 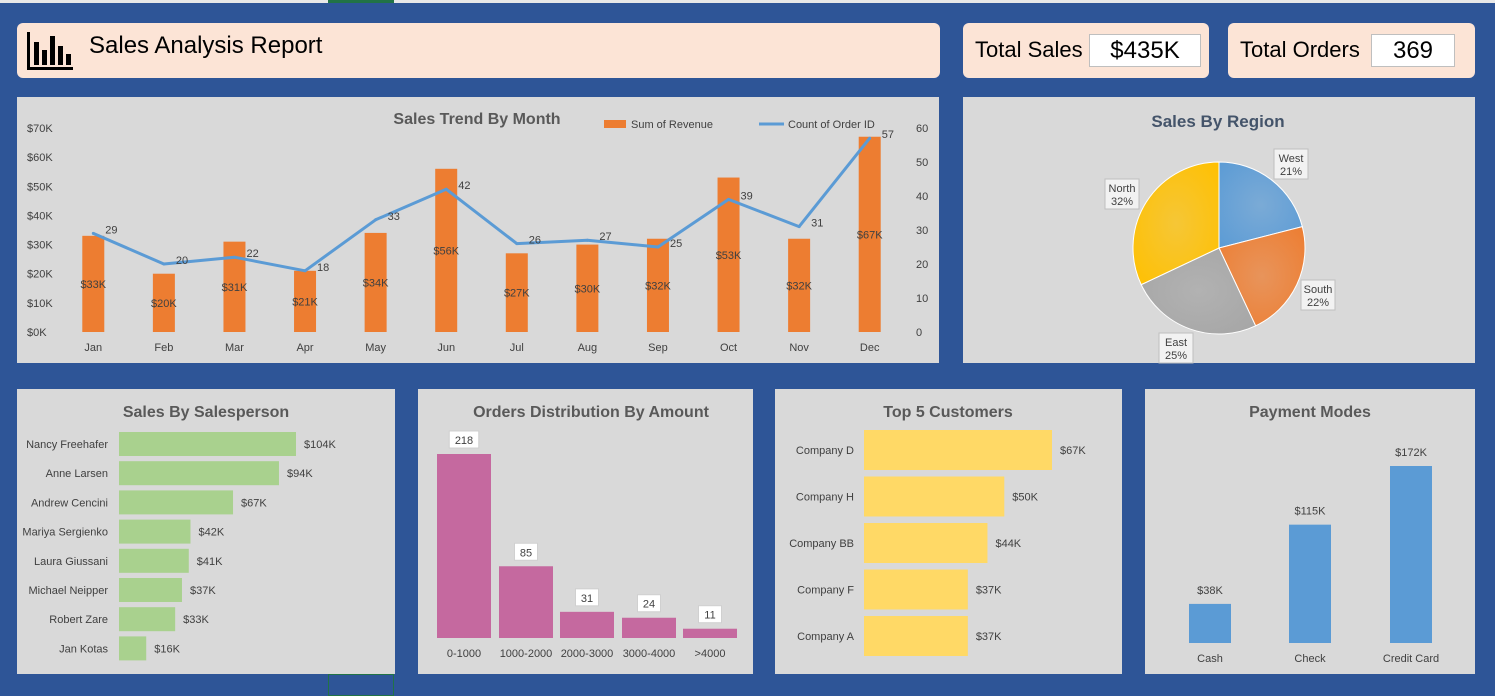 What do you see at coordinates (649, 654) in the screenshot?
I see `distribution-x-tick: 3000-4000` at bounding box center [649, 654].